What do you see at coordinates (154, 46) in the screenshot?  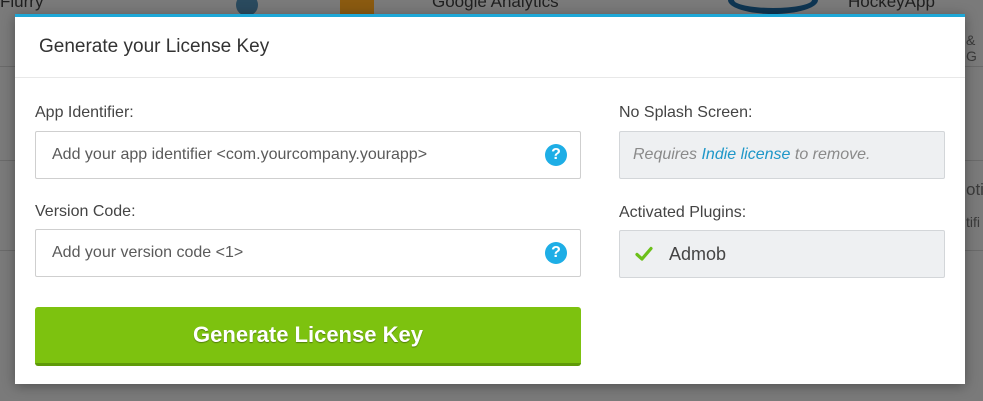 I see `modal-title: Generate your License Key` at bounding box center [154, 46].